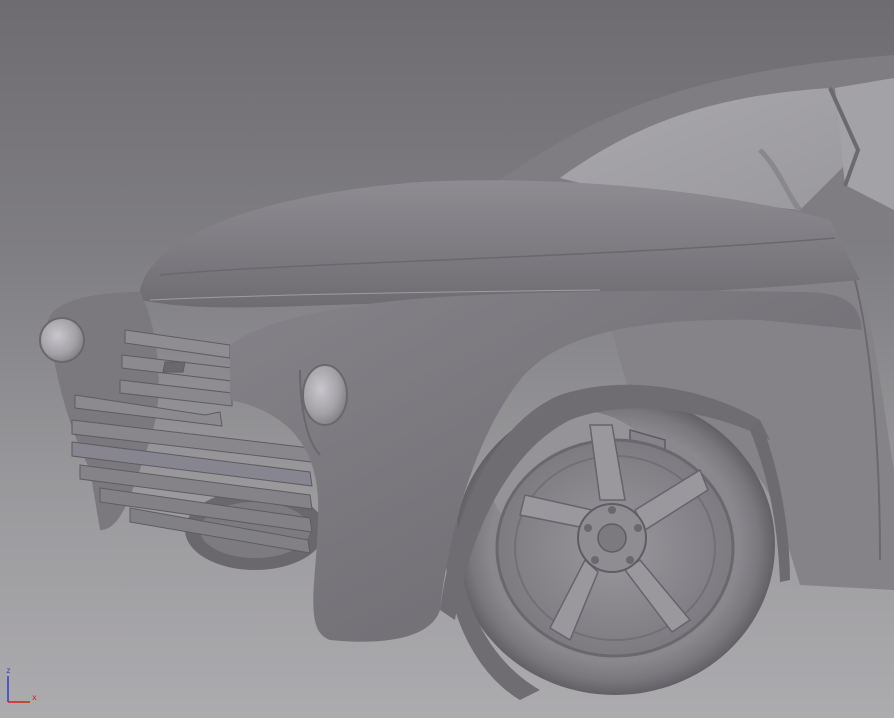 Image resolution: width=894 pixels, height=718 pixels. What do you see at coordinates (34, 697) in the screenshot?
I see `x-axis-label: x` at bounding box center [34, 697].